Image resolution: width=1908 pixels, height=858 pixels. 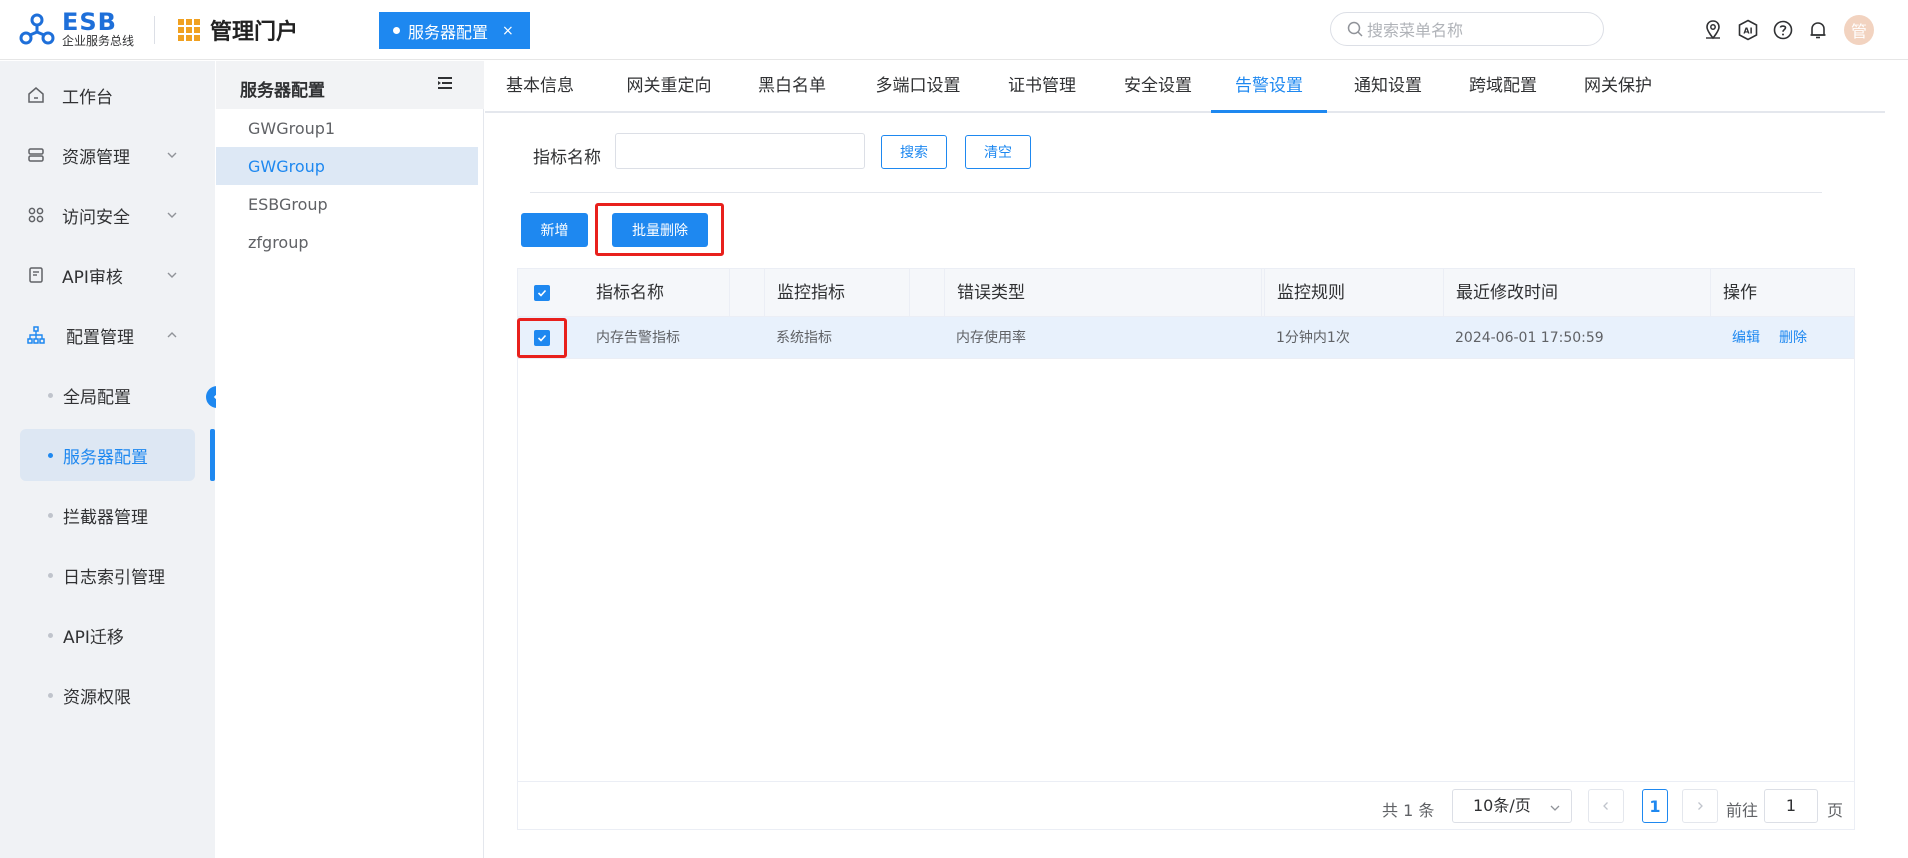 What do you see at coordinates (172, 335) in the screenshot?
I see `chevron-up-icon` at bounding box center [172, 335].